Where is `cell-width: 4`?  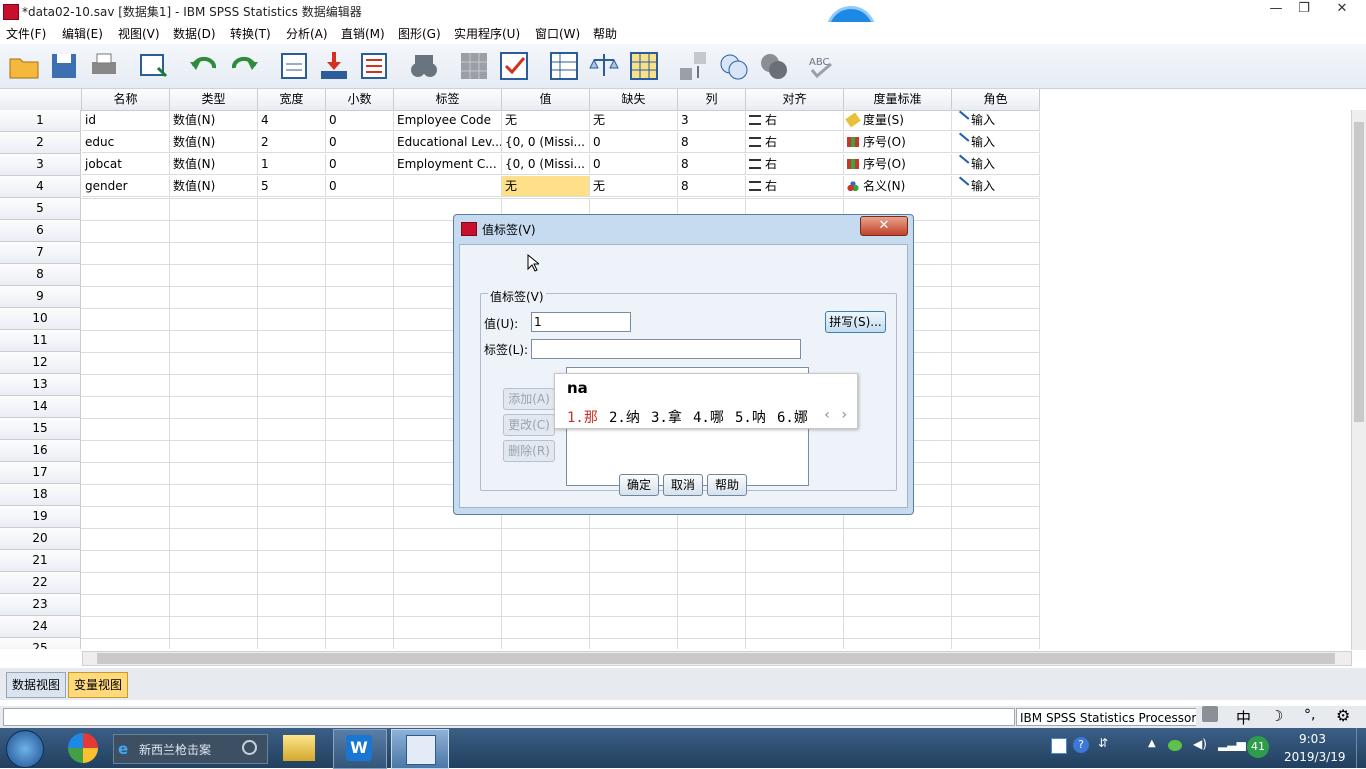 cell-width: 4 is located at coordinates (292, 120).